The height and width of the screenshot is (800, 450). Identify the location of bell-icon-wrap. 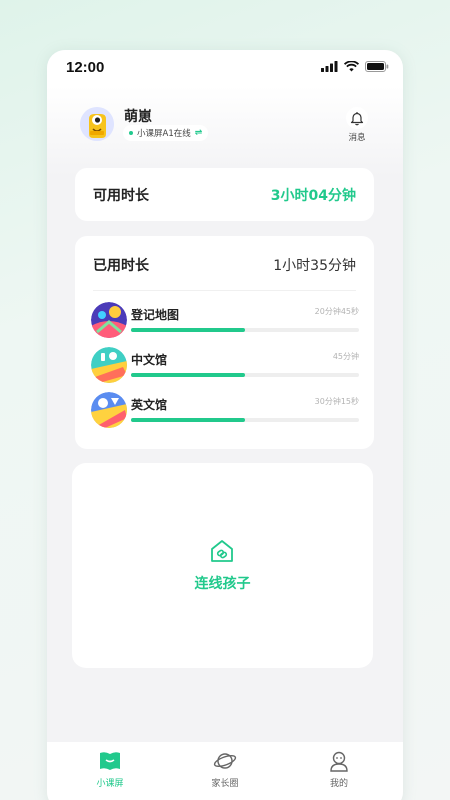
(357, 118).